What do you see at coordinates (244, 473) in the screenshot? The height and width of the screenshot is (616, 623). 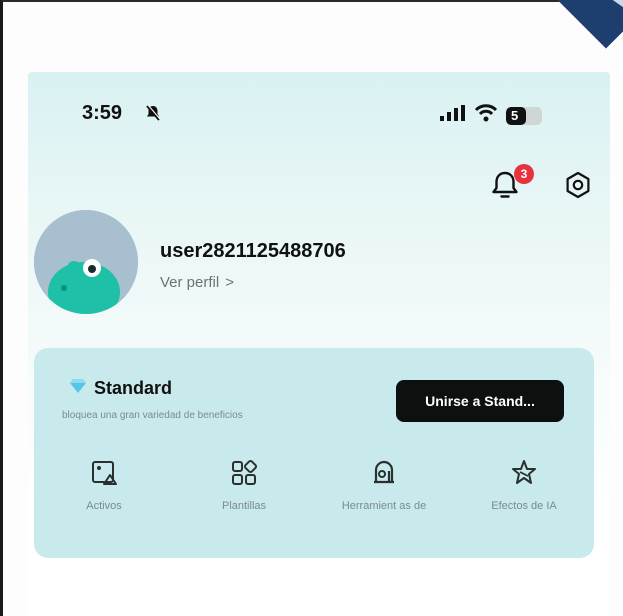 I see `templates-grid-icon` at bounding box center [244, 473].